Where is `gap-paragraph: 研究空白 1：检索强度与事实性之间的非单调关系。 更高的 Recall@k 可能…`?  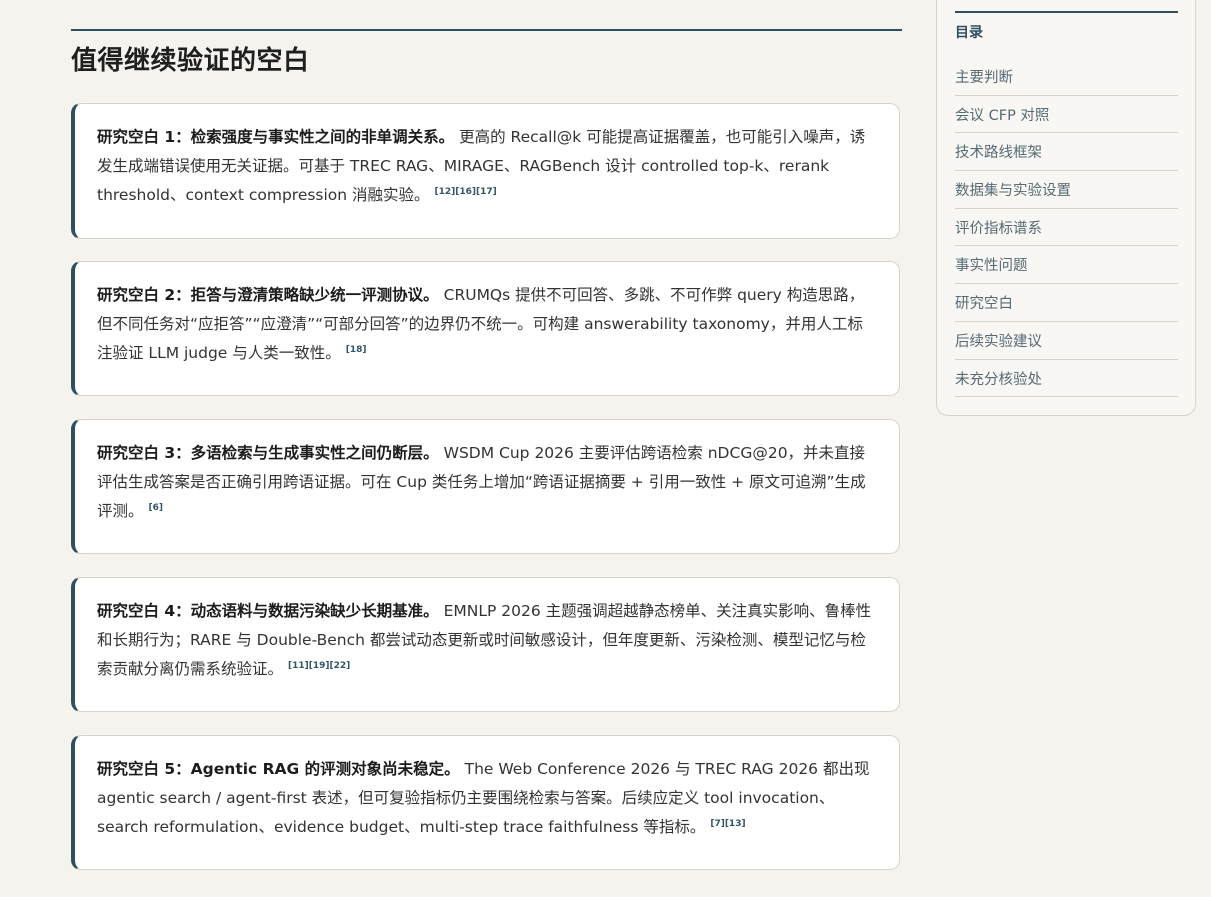
gap-paragraph: 研究空白 1：检索强度与事实性之间的非单调关系。 更高的 Recall@k 可能… is located at coordinates (487, 166).